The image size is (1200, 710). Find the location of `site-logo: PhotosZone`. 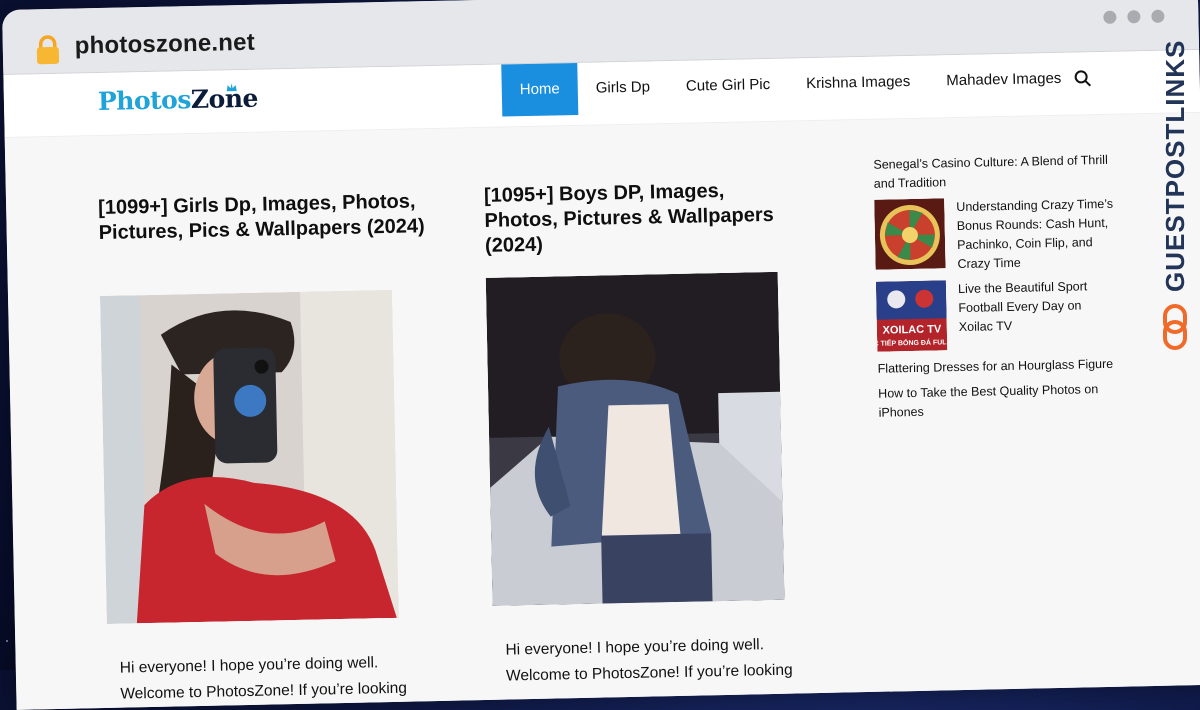

site-logo: PhotosZone is located at coordinates (178, 100).